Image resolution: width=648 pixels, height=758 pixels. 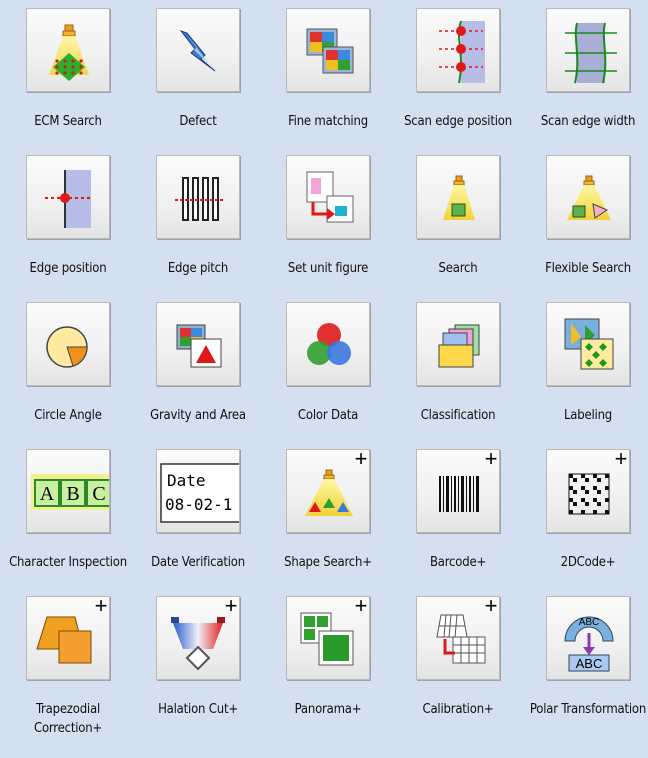 I want to click on svg-text: B, so click(x=72, y=494).